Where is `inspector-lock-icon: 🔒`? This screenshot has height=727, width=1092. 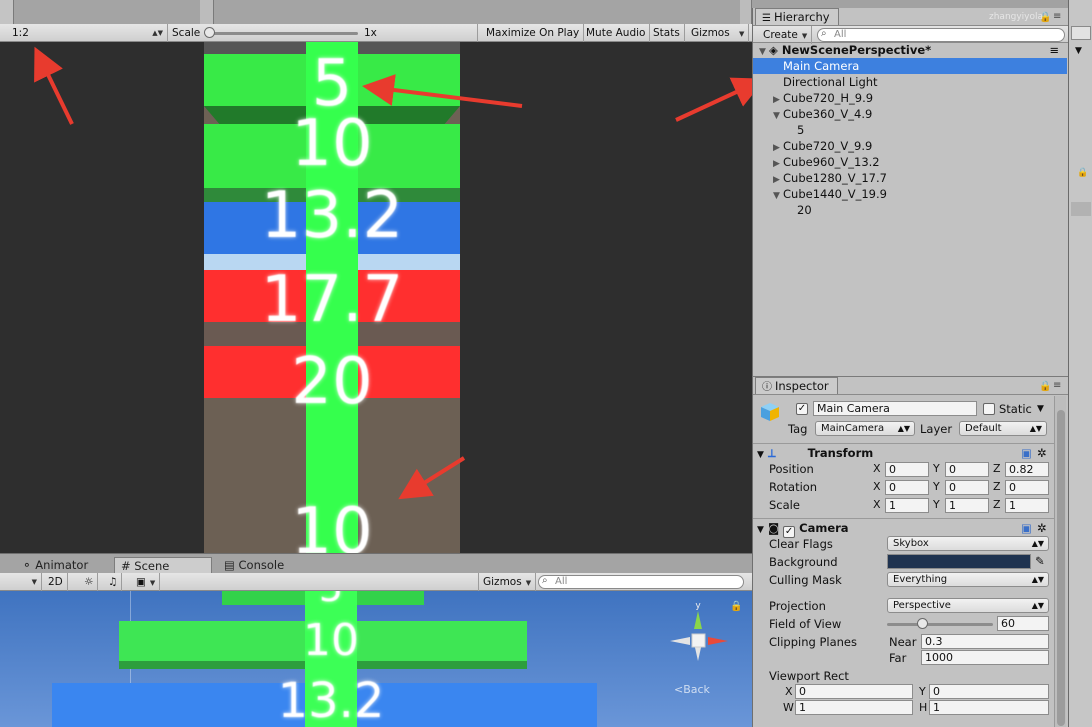 inspector-lock-icon: 🔒 is located at coordinates (1045, 386).